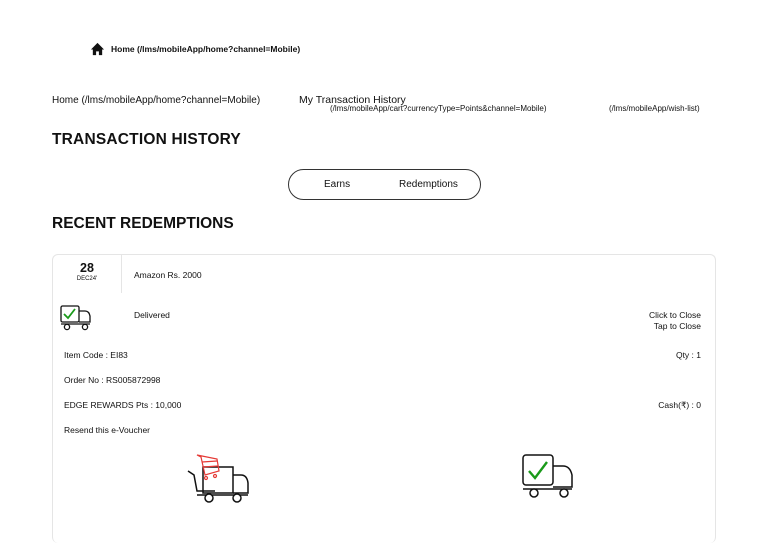  I want to click on quantity: Qty : 1, so click(688, 355).